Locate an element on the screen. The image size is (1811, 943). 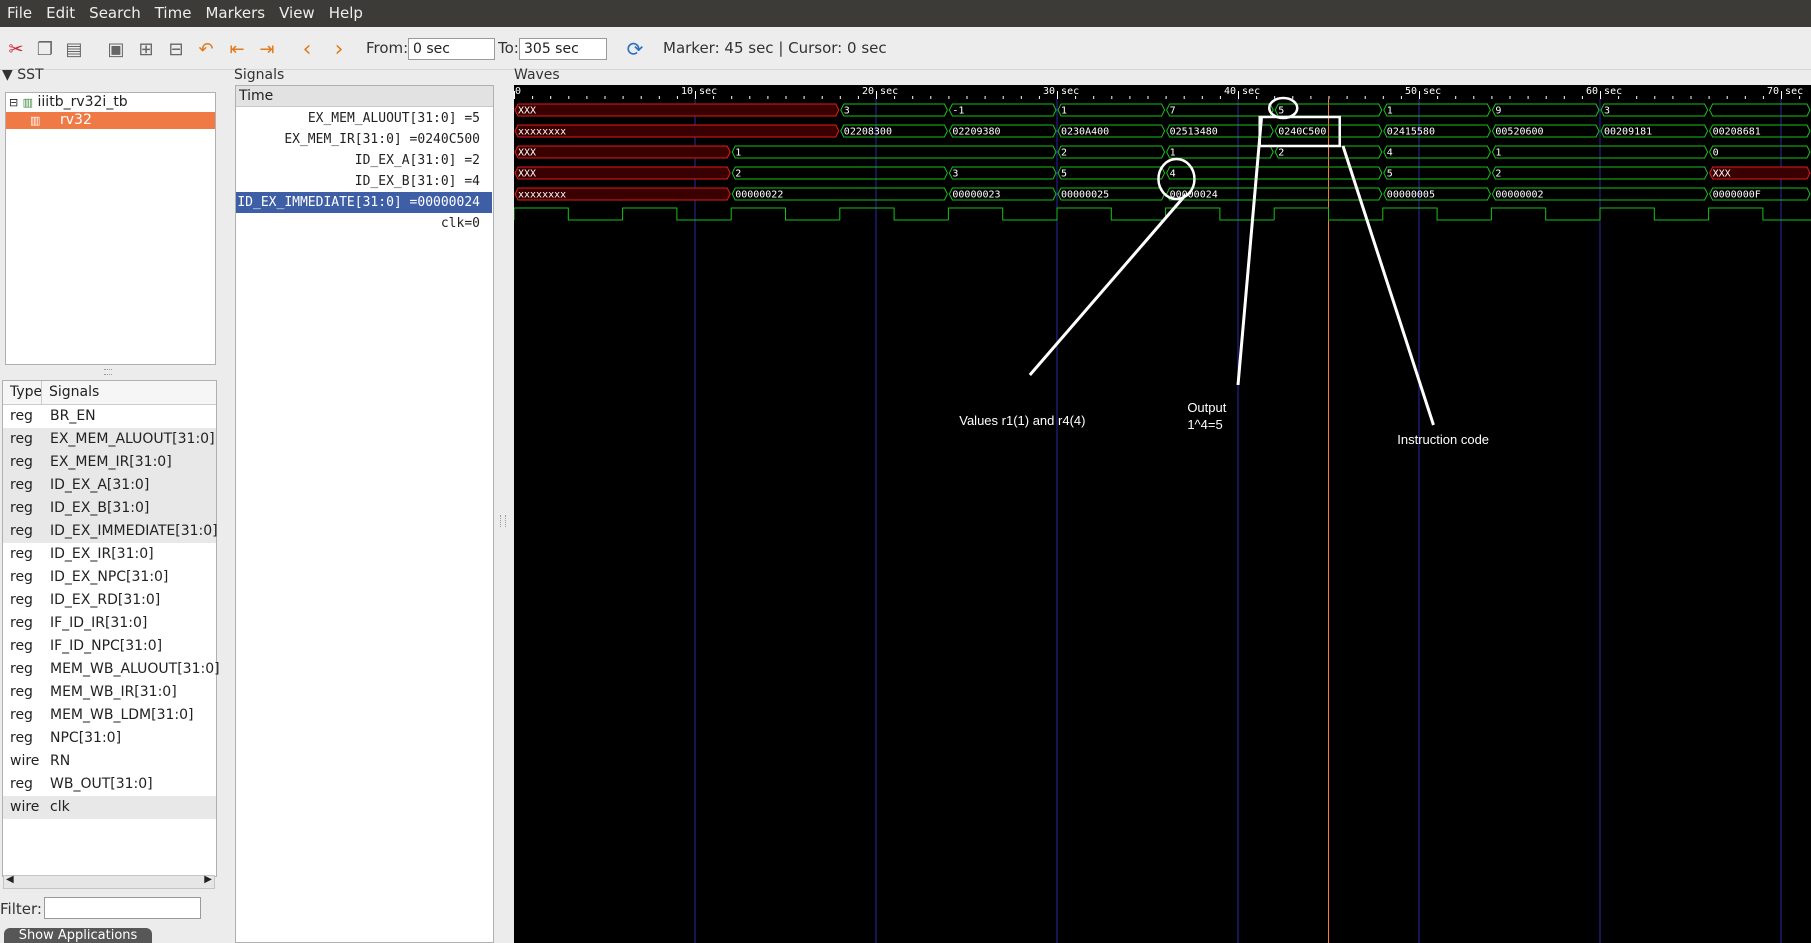
table-header: Type Signals is located at coordinates (109, 393).